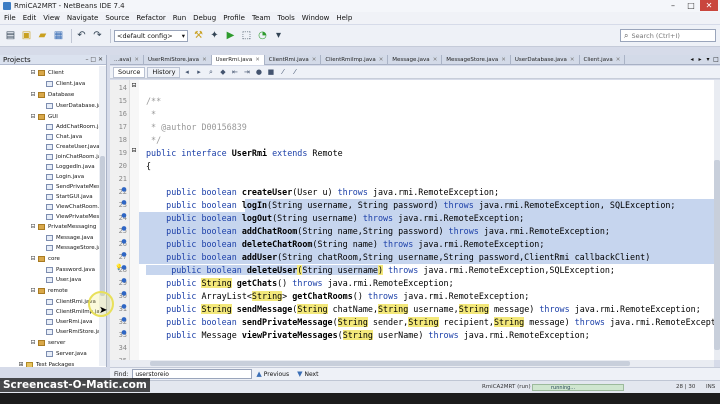  What do you see at coordinates (545, 59) in the screenshot?
I see `editor-tab: UserDatabase.java ✕` at bounding box center [545, 59].